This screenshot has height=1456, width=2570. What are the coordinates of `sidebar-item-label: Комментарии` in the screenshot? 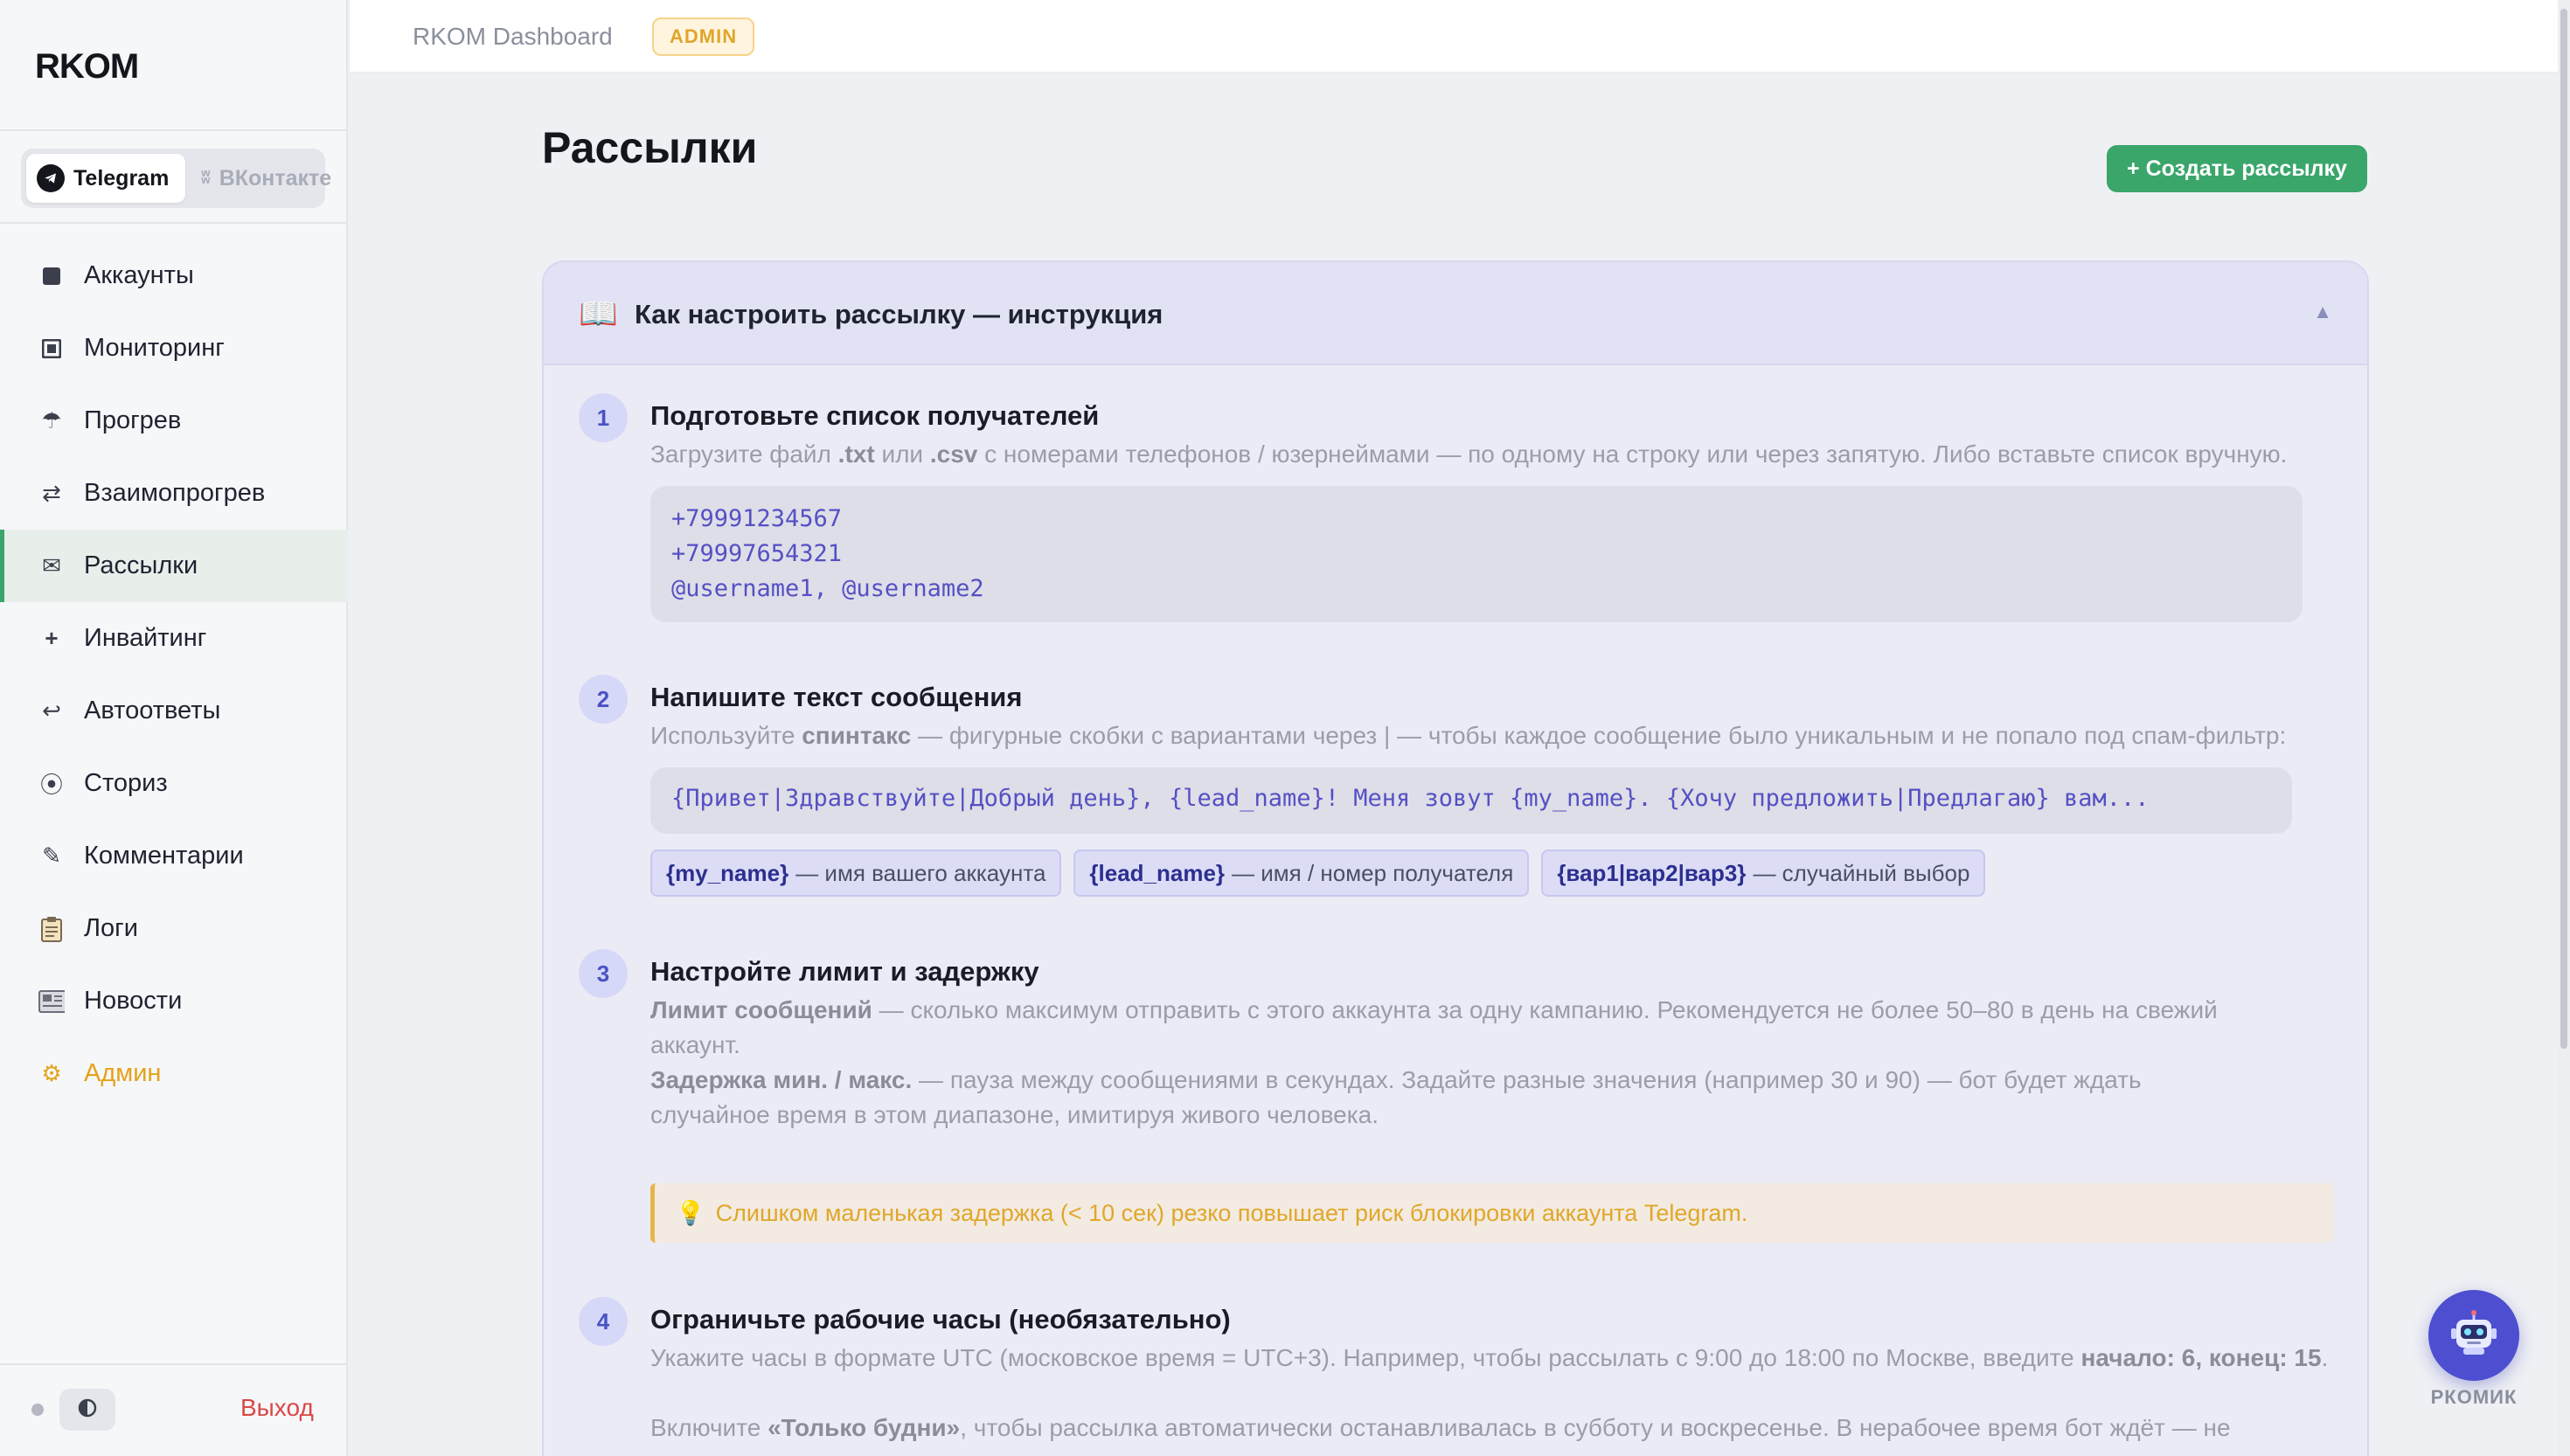 It's located at (164, 856).